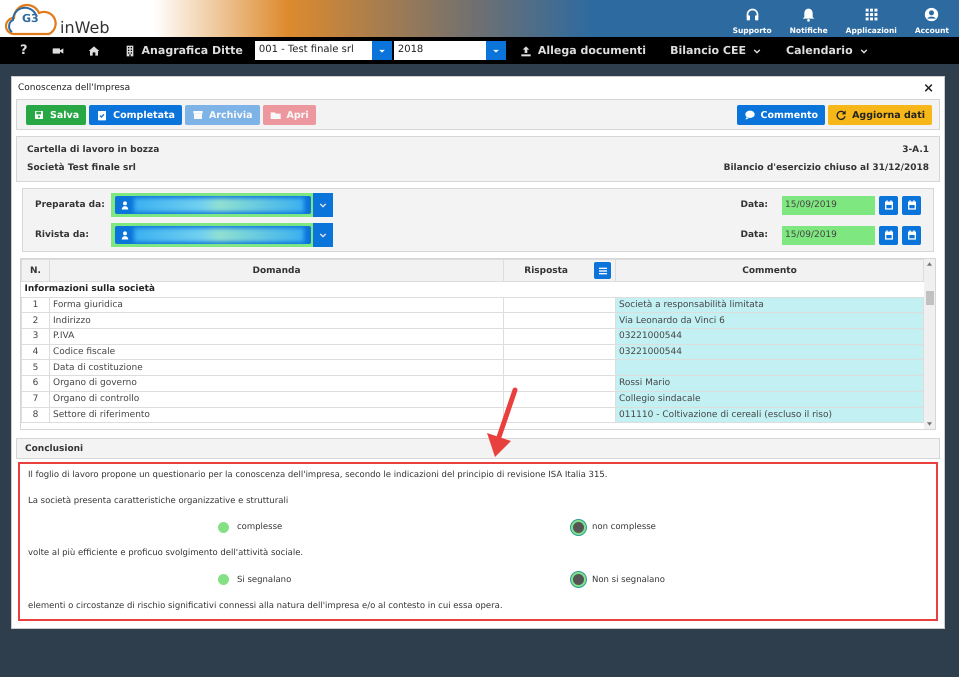 This screenshot has width=959, height=677. I want to click on bell-icon, so click(808, 14).